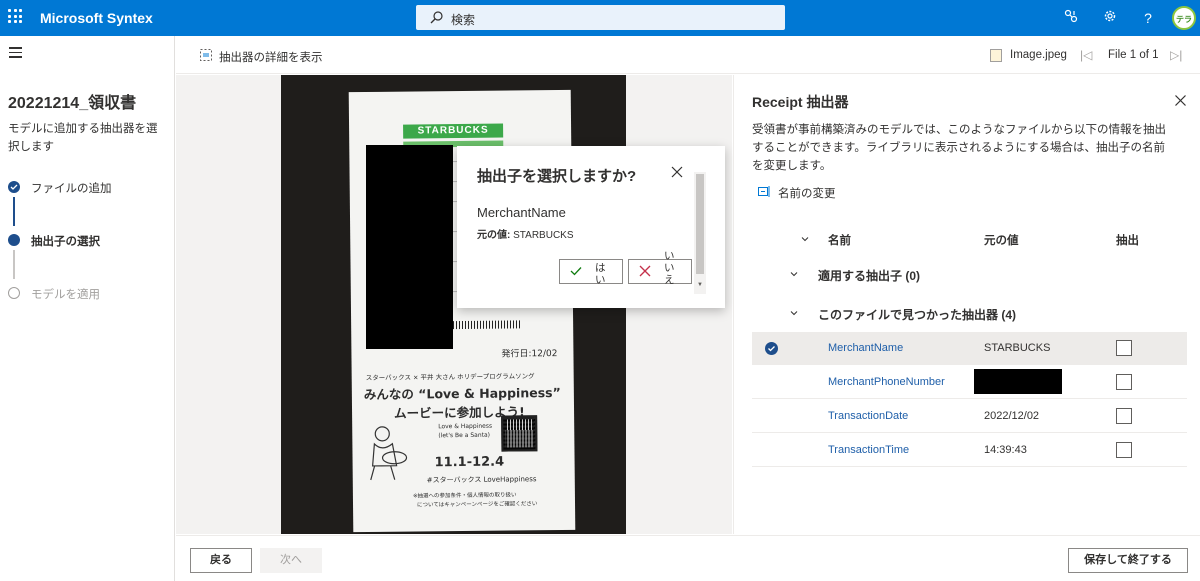 The image size is (1200, 581). What do you see at coordinates (865, 348) in the screenshot?
I see `extractor-name: MerchantName` at bounding box center [865, 348].